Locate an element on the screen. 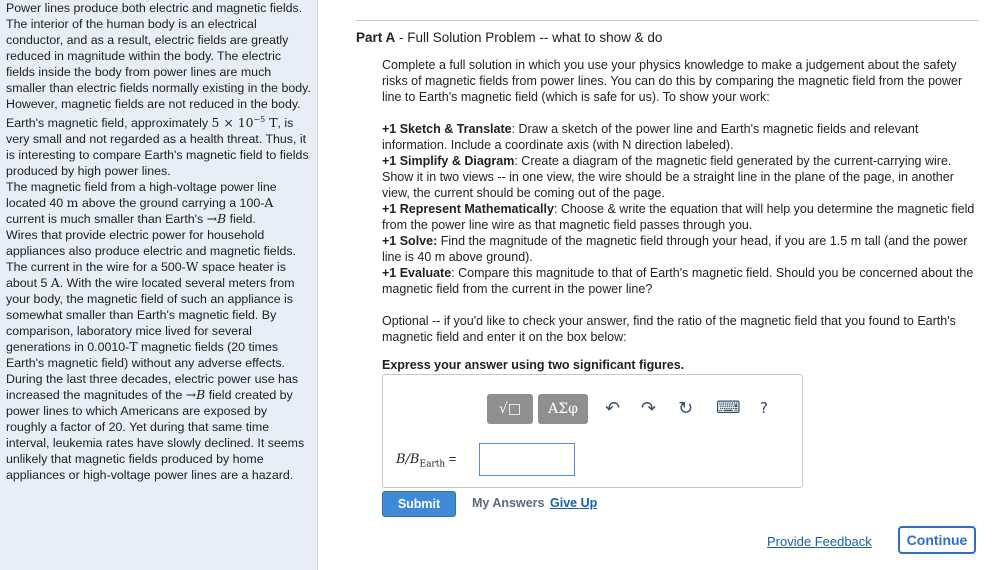 The height and width of the screenshot is (570, 1004). help-icon: ? is located at coordinates (764, 408).